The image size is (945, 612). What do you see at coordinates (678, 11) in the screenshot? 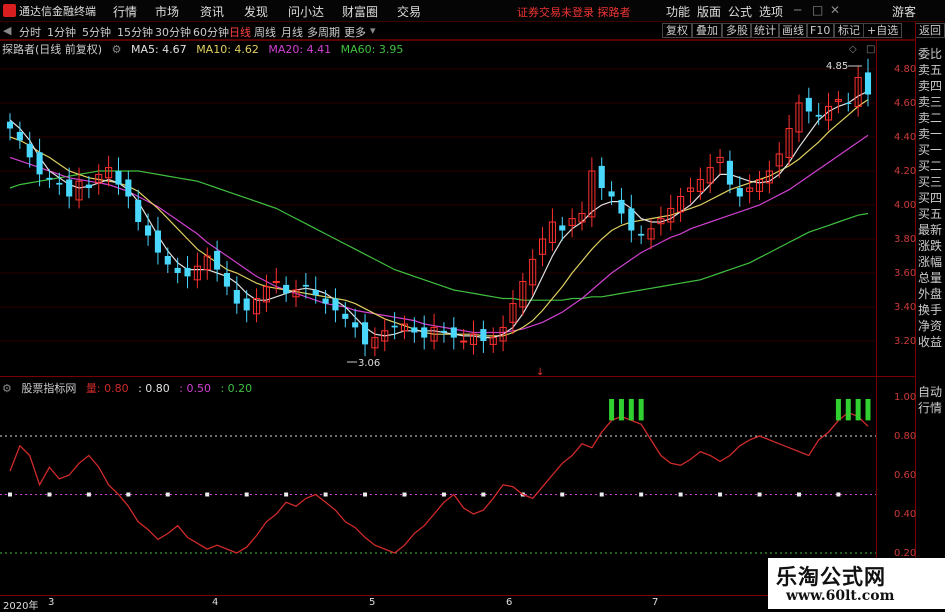
I see `menu-gongneng: 功能` at bounding box center [678, 11].